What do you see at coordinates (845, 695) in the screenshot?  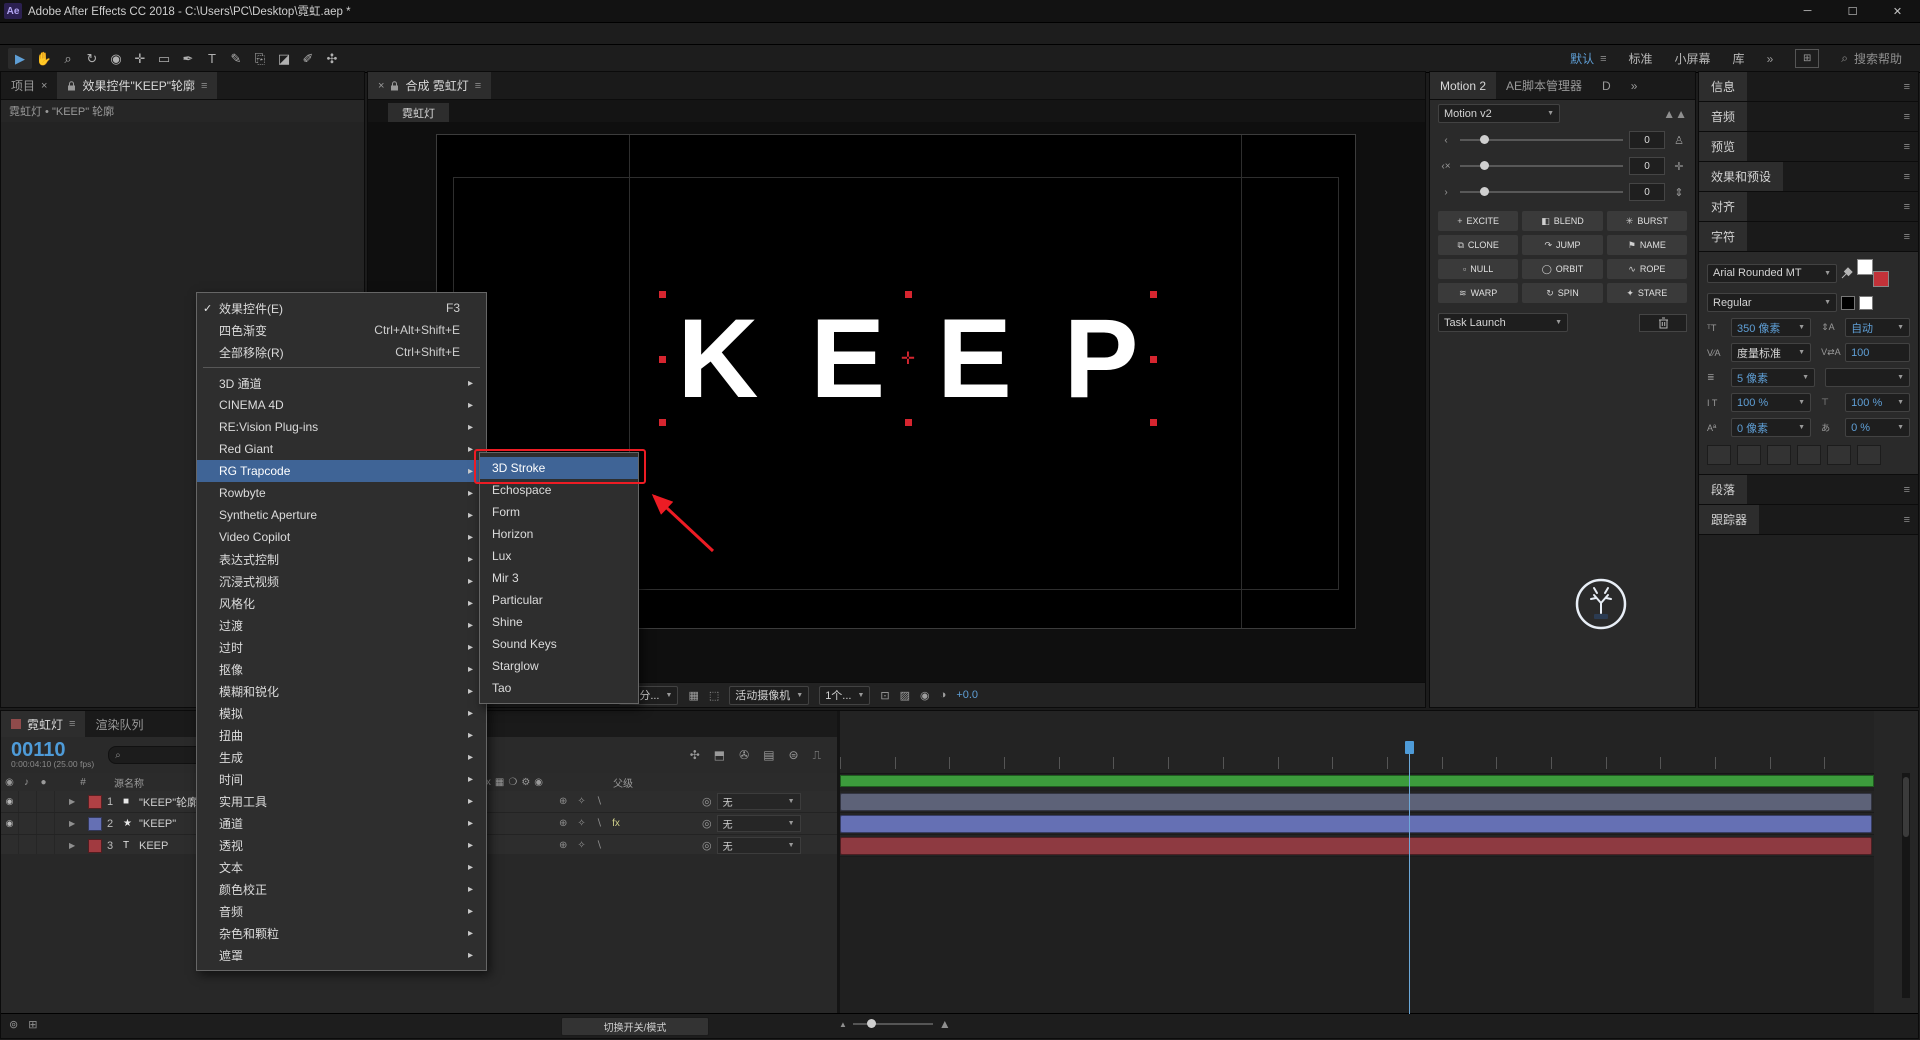 I see `view-layout-dropdown: 1个... ▼` at bounding box center [845, 695].